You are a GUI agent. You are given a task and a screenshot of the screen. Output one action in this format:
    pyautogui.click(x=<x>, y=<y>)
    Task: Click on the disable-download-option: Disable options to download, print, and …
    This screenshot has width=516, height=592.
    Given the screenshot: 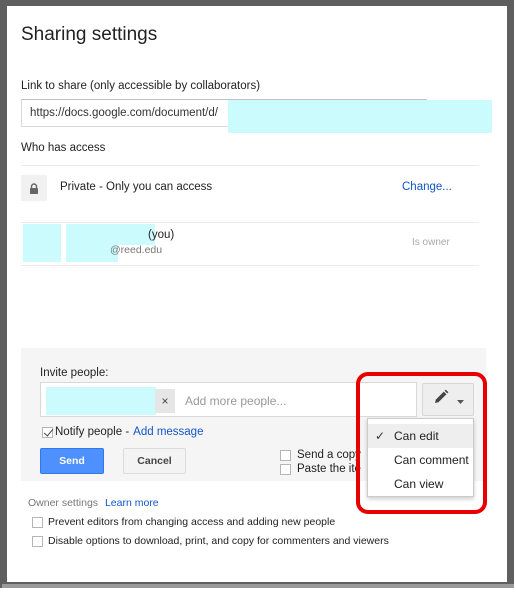 What is the action you would take?
    pyautogui.click(x=210, y=541)
    